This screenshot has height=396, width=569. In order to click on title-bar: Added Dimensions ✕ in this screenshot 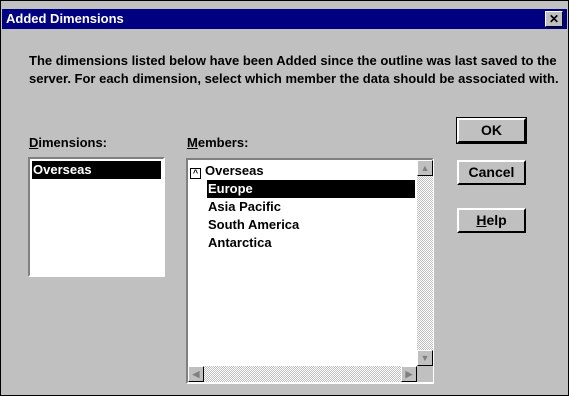, I will do `click(284, 19)`.